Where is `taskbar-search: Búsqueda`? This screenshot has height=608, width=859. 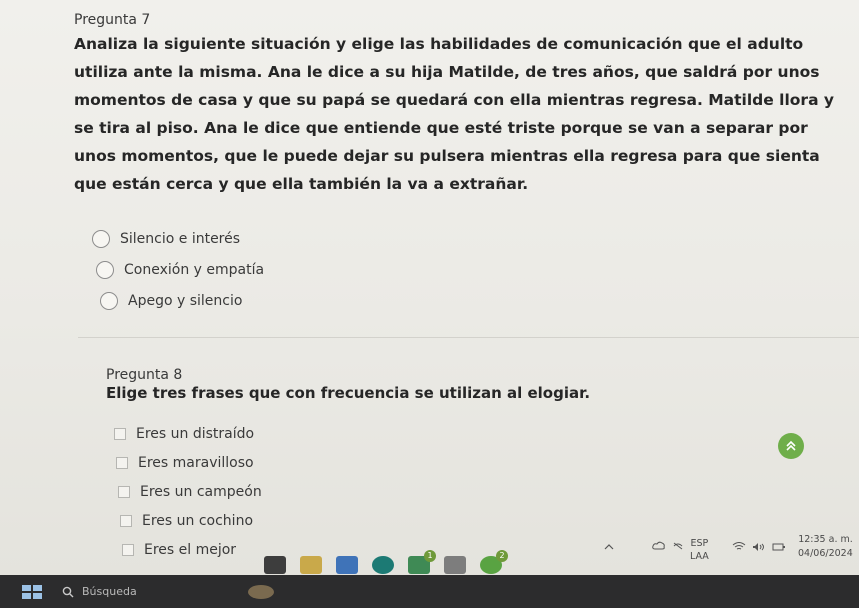
taskbar-search: Búsqueda is located at coordinates (137, 592).